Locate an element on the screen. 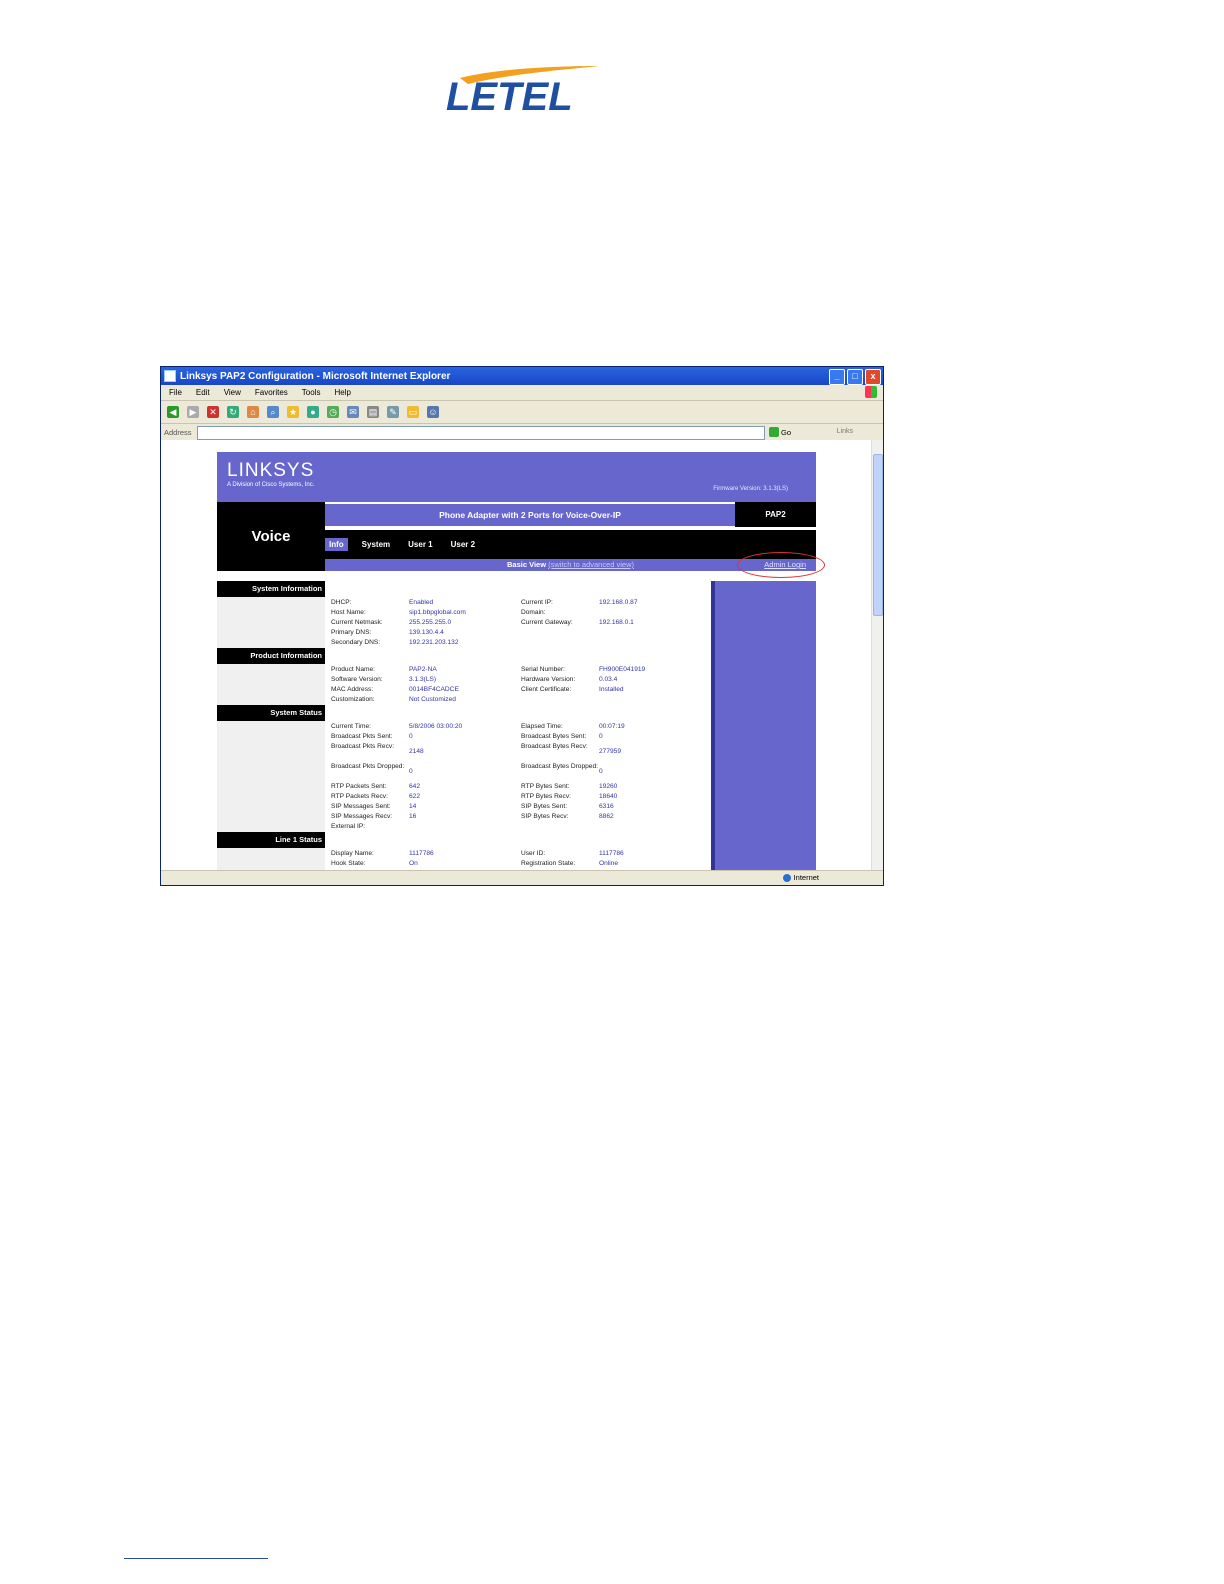 This screenshot has height=1584, width=1224. mail-icon: ✉ is located at coordinates (353, 412).